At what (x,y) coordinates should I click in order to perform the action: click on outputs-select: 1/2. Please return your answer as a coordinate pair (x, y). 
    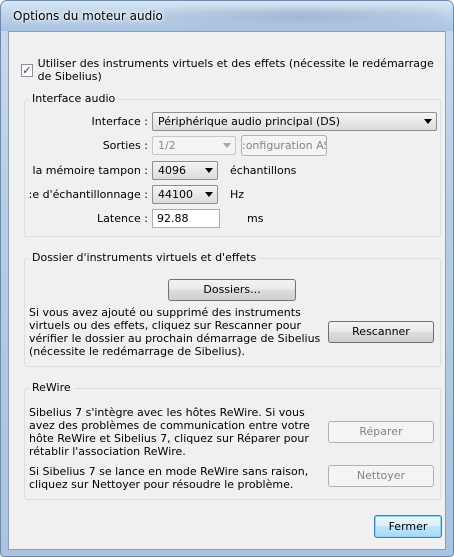
    Looking at the image, I should click on (194, 145).